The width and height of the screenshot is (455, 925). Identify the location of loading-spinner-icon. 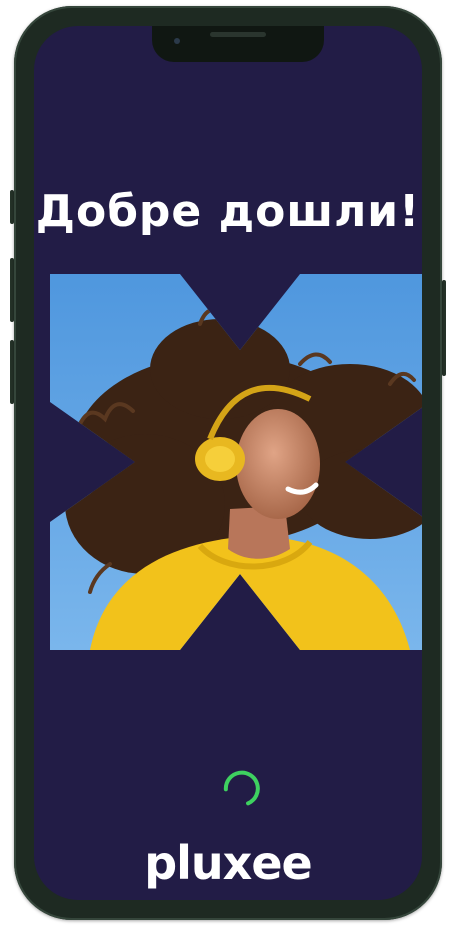
(241, 788).